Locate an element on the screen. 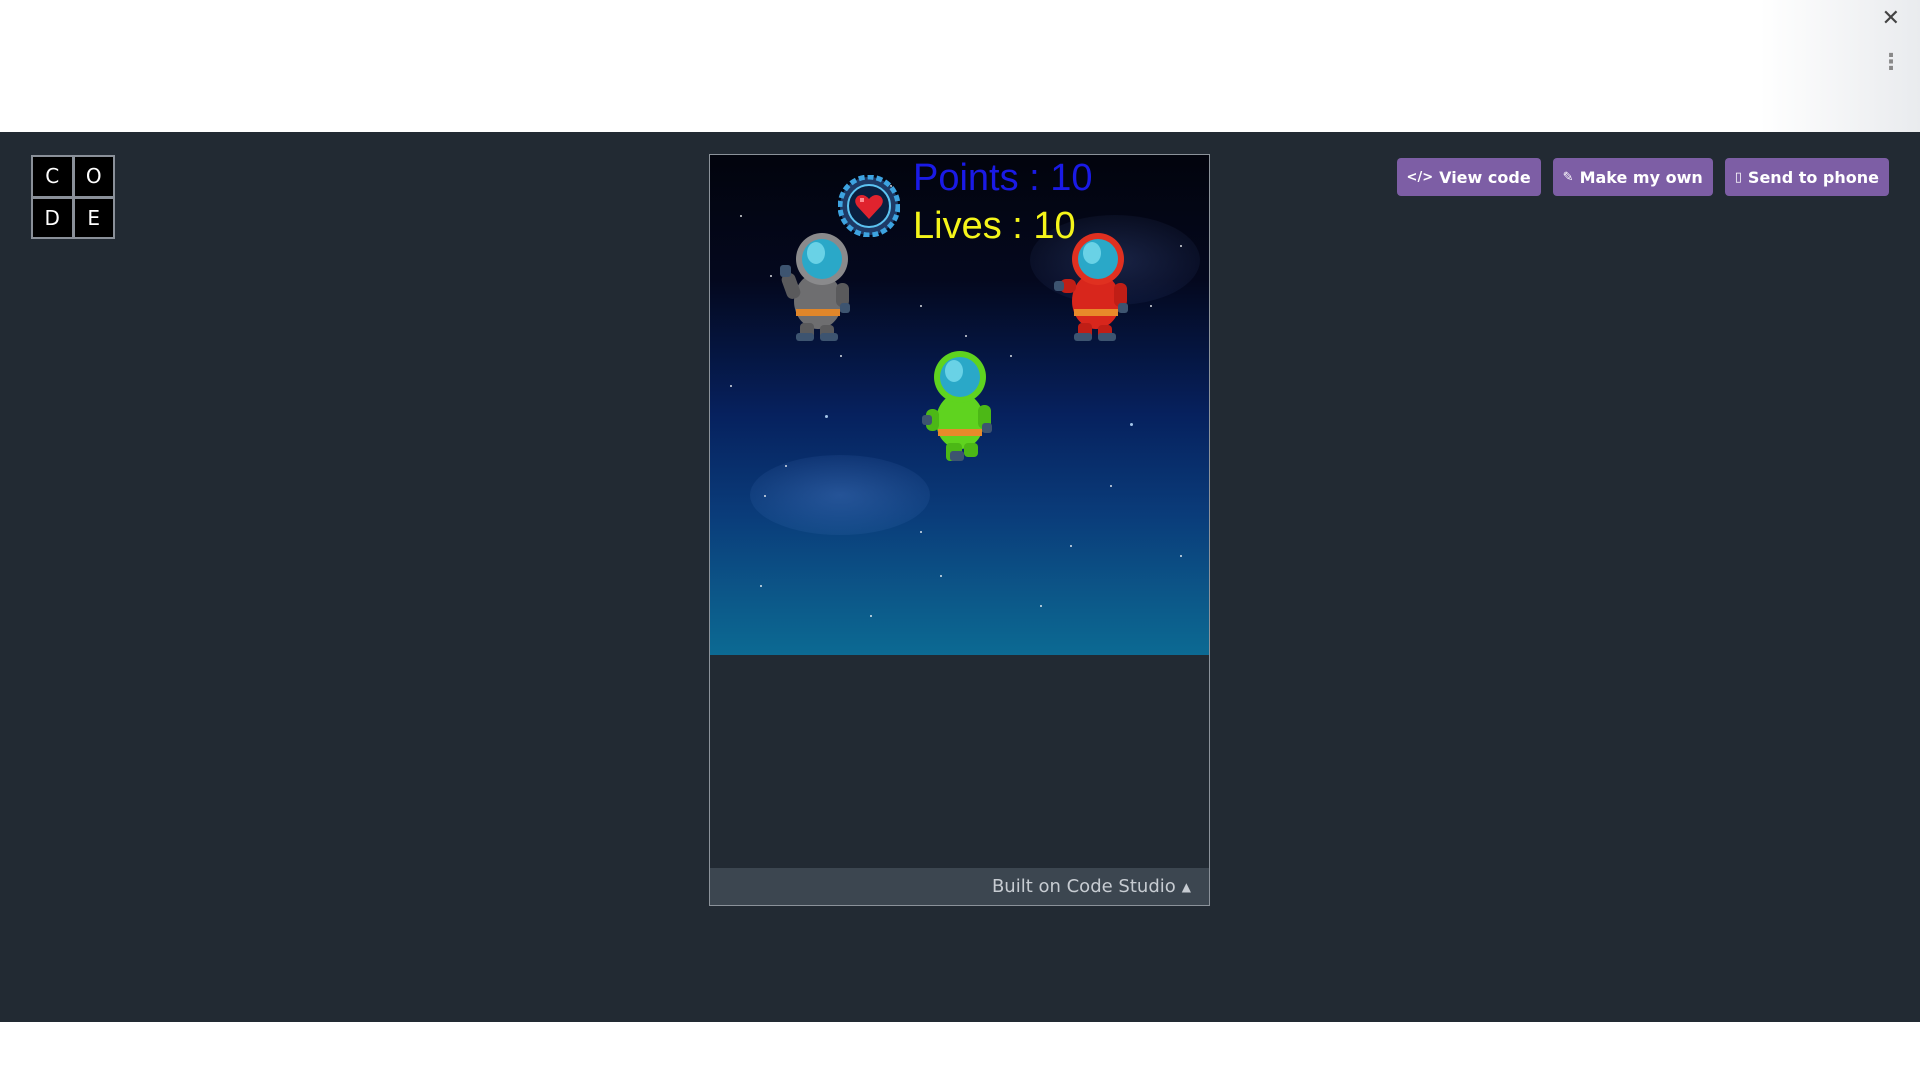 This screenshot has width=1920, height=1080. make-my-own-button: ✎ Make my own is located at coordinates (1632, 177).